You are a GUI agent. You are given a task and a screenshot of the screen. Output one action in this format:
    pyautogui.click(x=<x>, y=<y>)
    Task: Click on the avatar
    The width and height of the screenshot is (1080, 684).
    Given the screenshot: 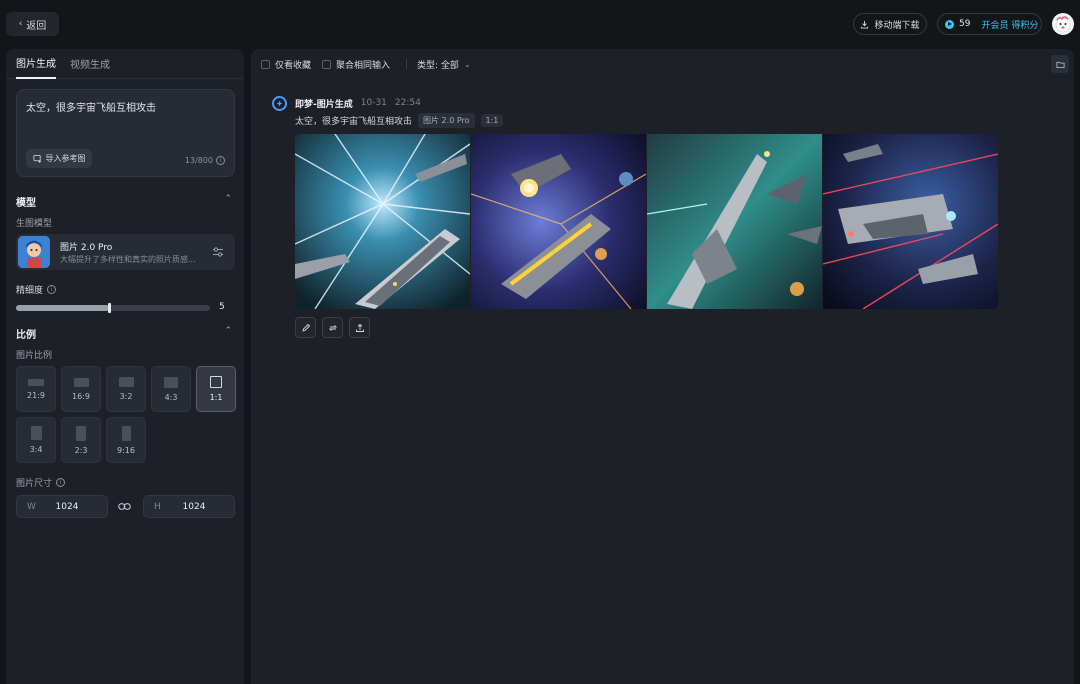 What is the action you would take?
    pyautogui.click(x=1063, y=24)
    